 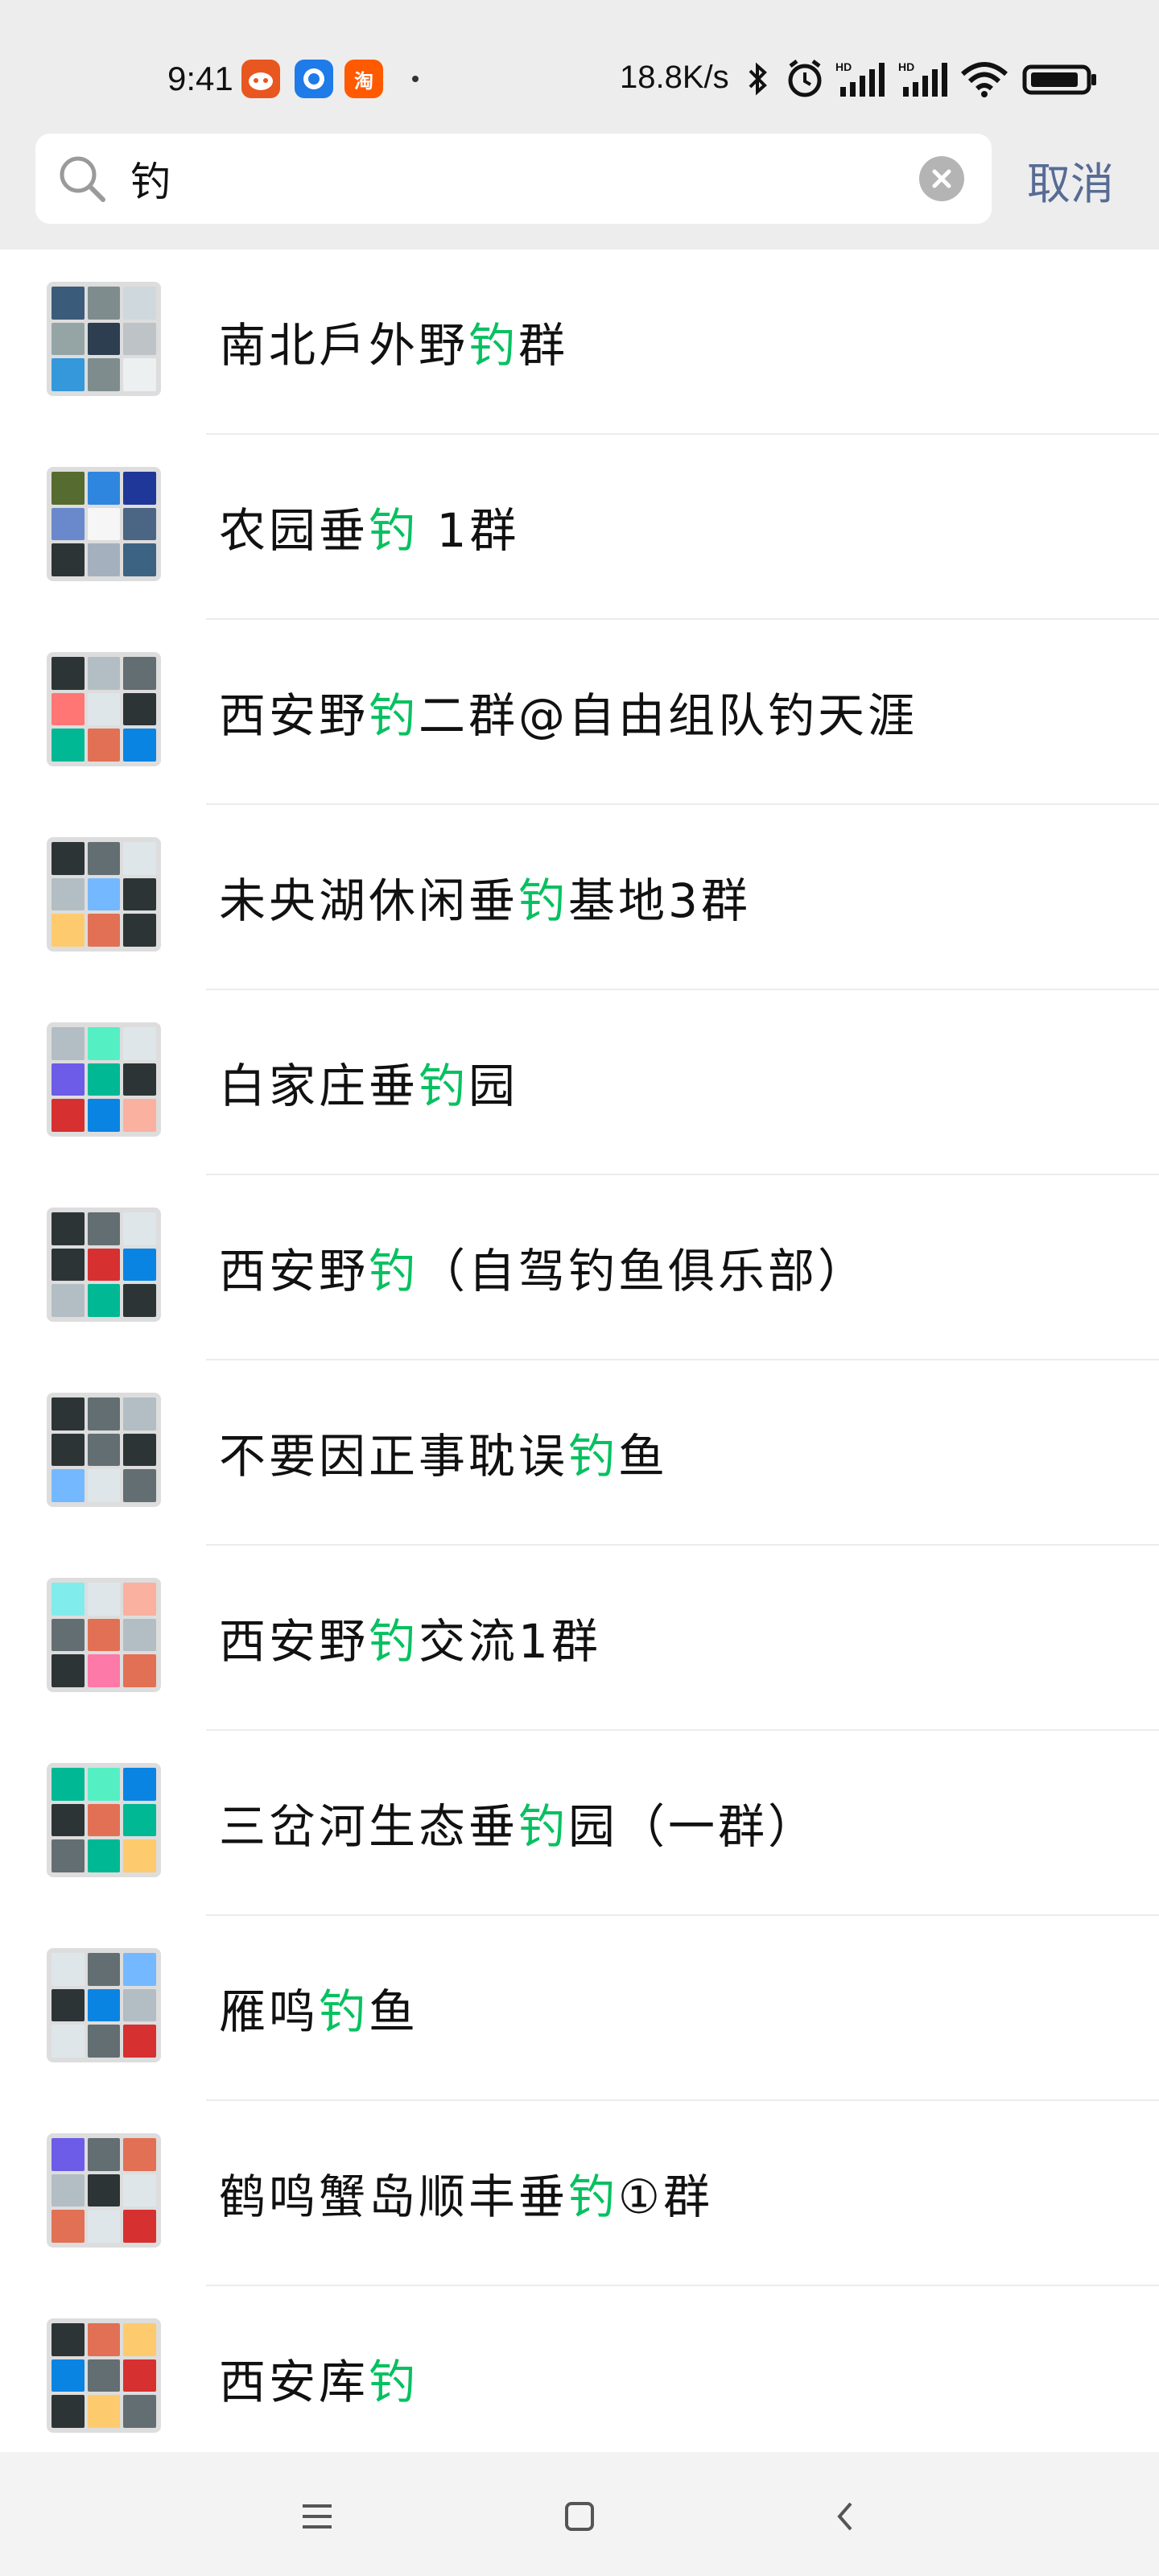 I want to click on cancel-button: 取消, so click(x=1070, y=180).